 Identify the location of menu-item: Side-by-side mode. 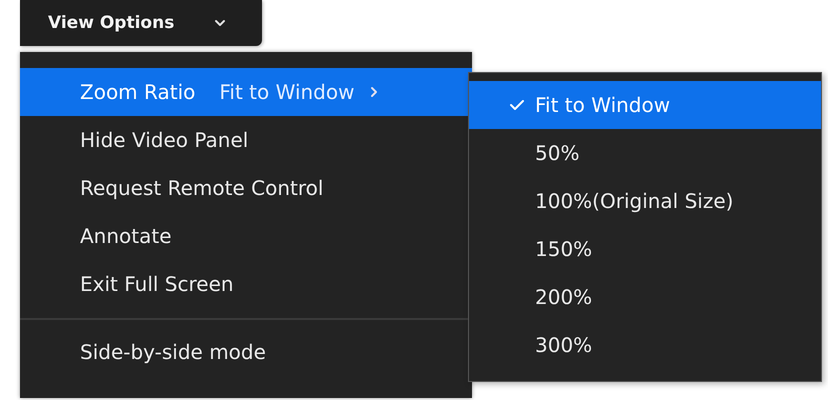
(246, 352).